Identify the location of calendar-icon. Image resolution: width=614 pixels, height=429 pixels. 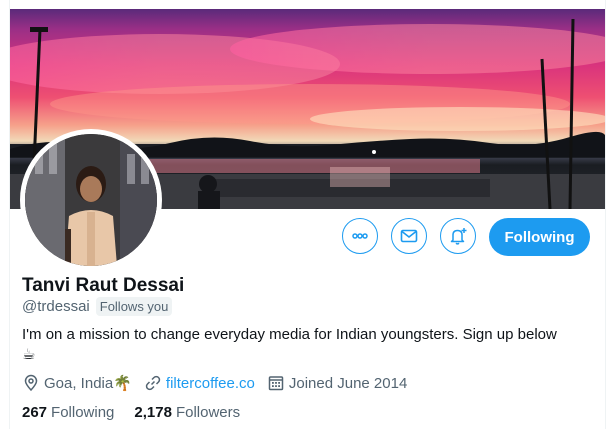
(276, 383).